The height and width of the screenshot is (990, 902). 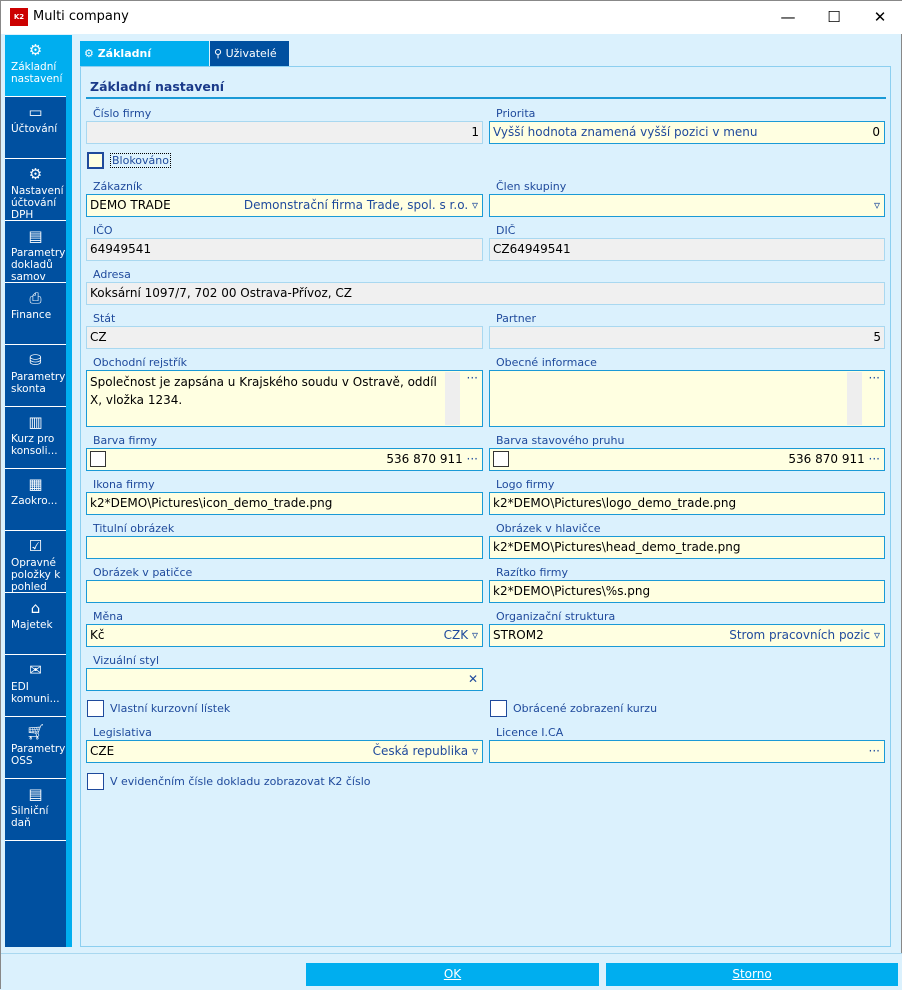 What do you see at coordinates (35, 314) in the screenshot?
I see `sidebar-item-finance: ⎙ Finance` at bounding box center [35, 314].